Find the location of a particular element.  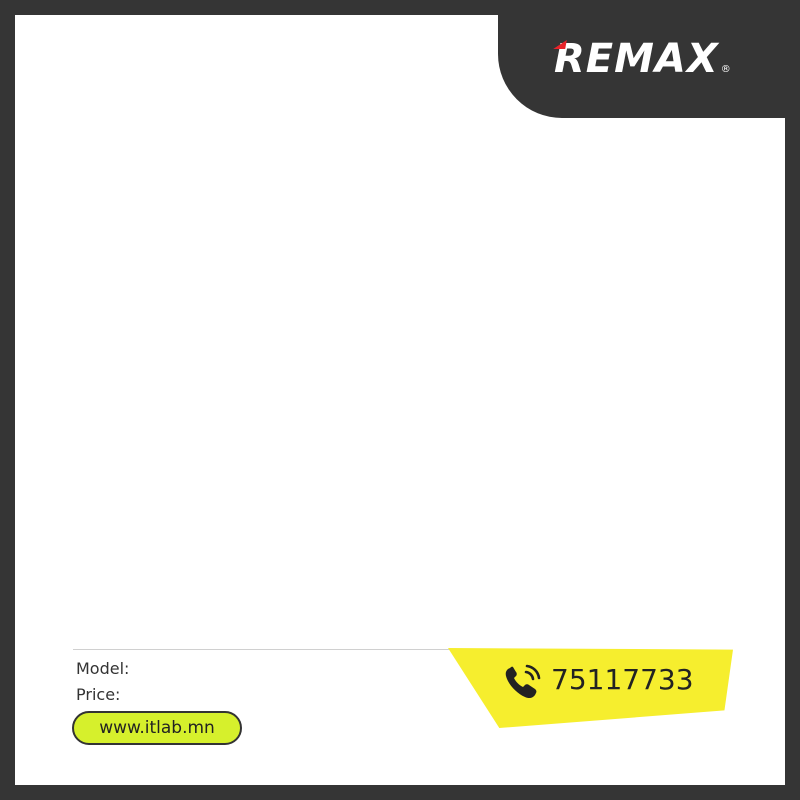

brand-logo: REMAX ® is located at coordinates (642, 59).